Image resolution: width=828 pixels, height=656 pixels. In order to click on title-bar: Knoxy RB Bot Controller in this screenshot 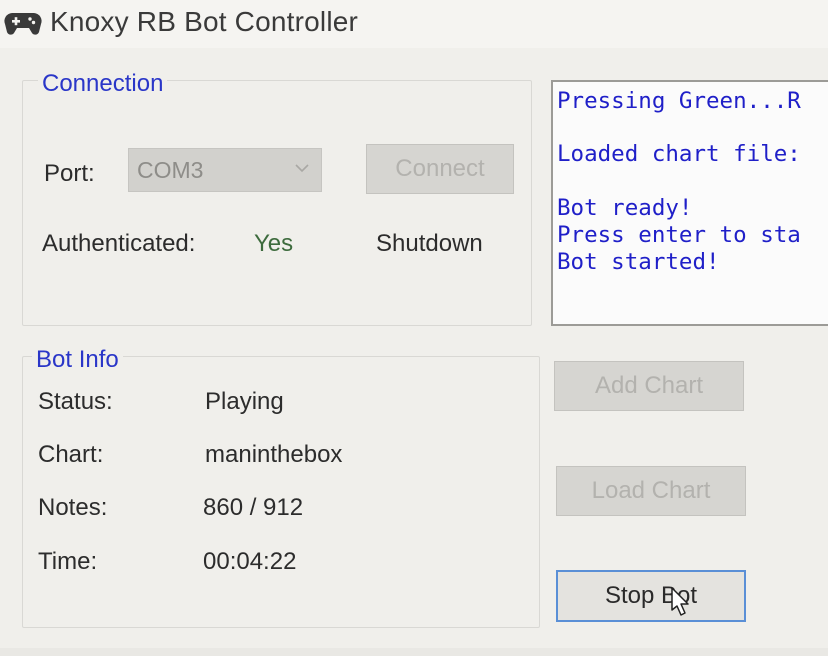, I will do `click(414, 24)`.